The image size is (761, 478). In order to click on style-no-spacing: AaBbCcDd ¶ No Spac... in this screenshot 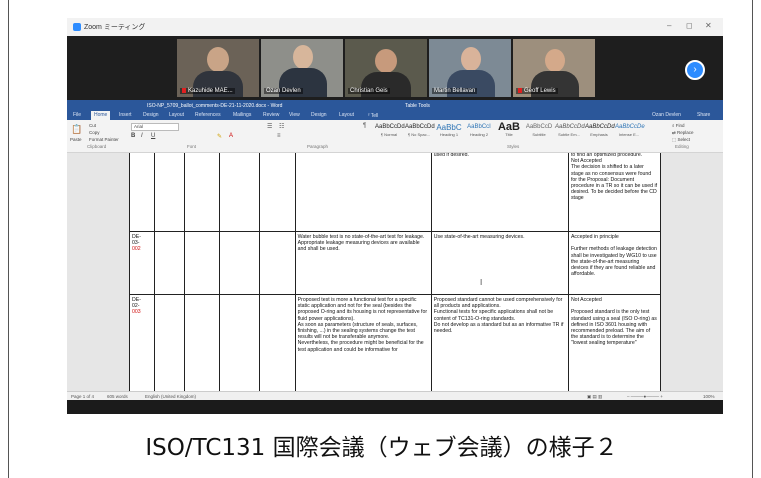, I will do `click(420, 130)`.